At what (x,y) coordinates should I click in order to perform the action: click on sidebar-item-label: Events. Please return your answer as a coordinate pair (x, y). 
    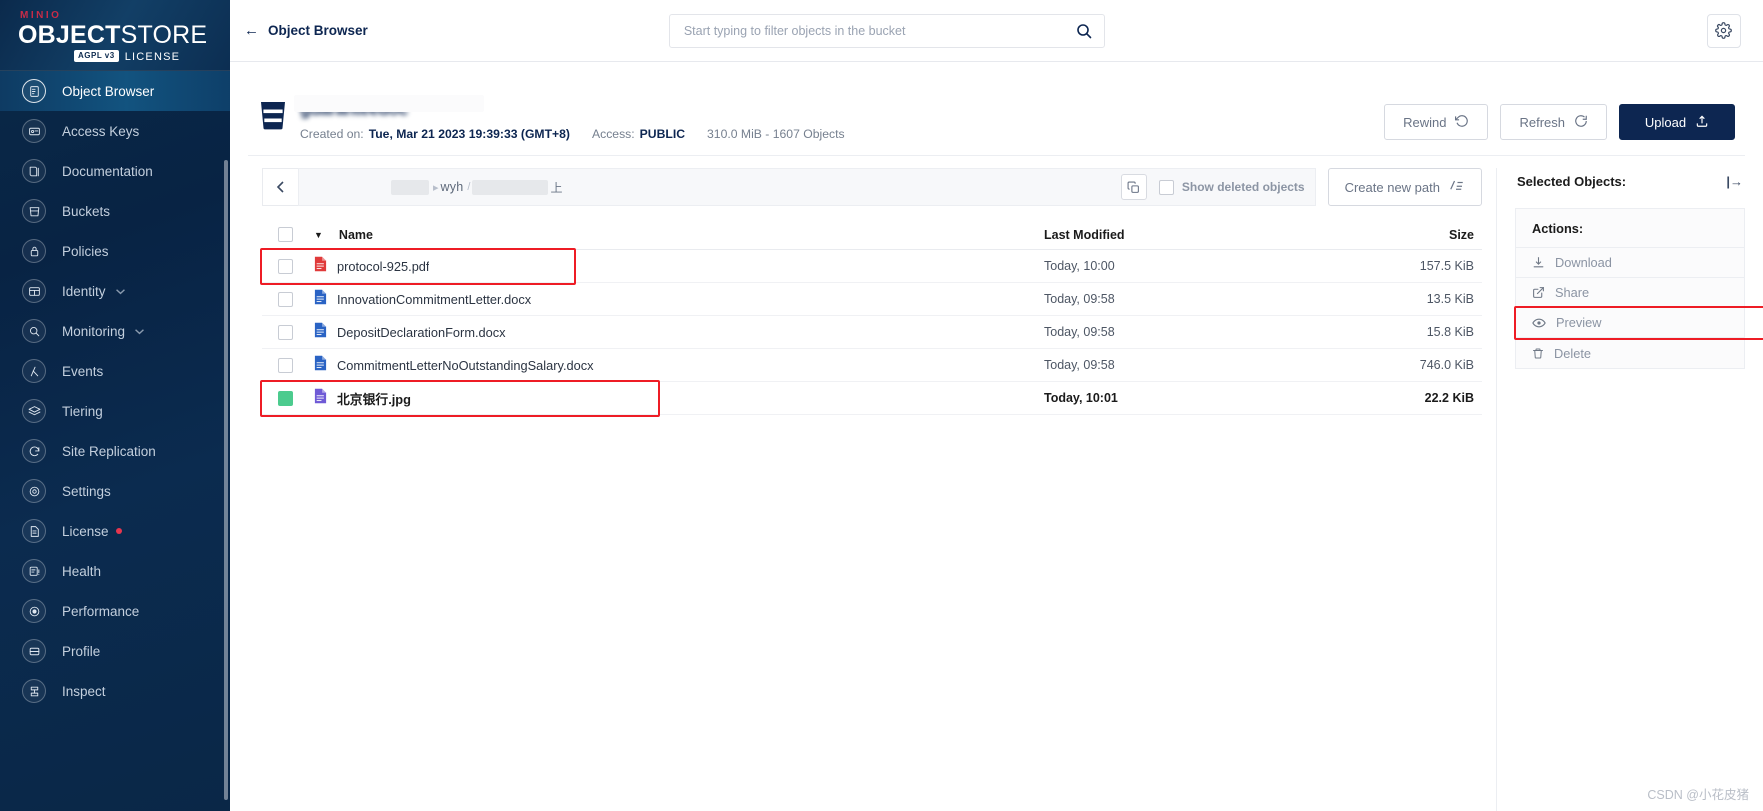
    Looking at the image, I should click on (83, 371).